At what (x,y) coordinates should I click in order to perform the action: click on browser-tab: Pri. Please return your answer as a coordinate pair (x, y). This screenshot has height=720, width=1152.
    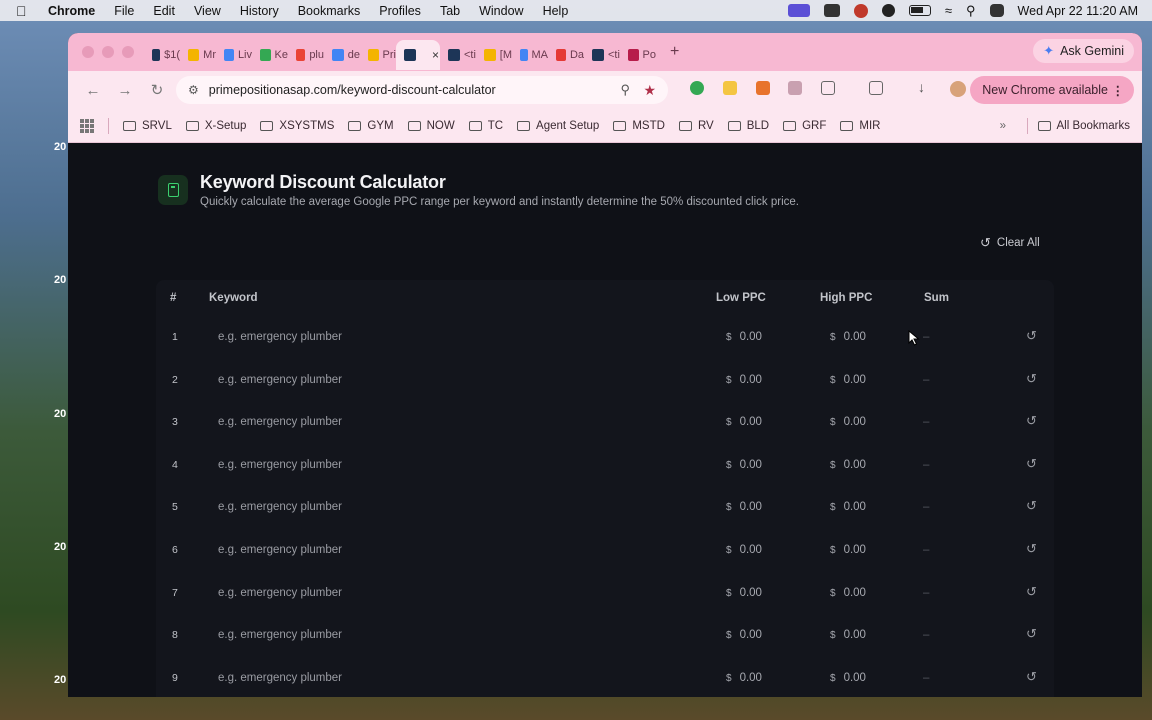
    Looking at the image, I should click on (378, 55).